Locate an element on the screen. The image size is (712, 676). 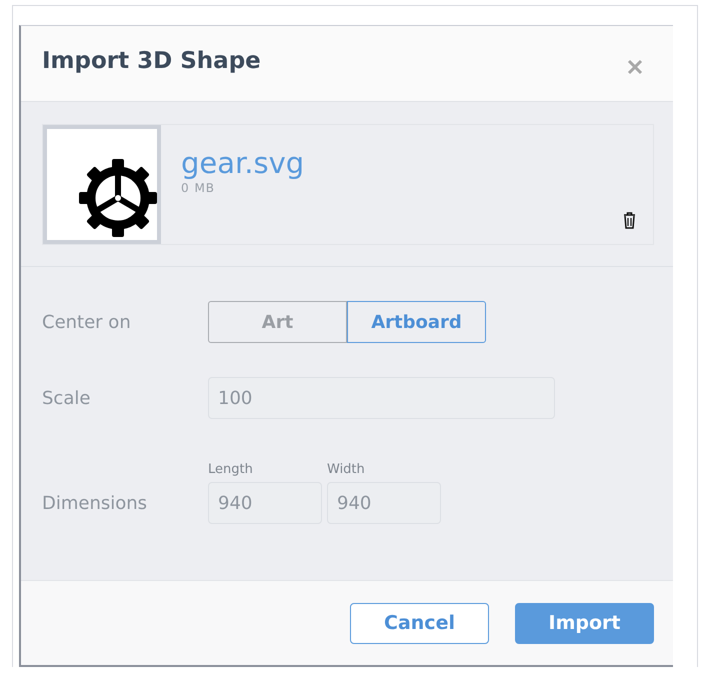
segment-option: Artboard is located at coordinates (416, 322).